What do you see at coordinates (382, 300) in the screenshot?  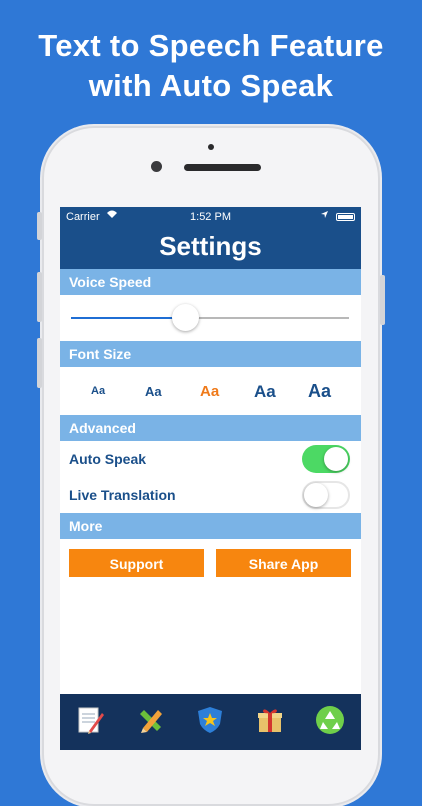 I see `power-button` at bounding box center [382, 300].